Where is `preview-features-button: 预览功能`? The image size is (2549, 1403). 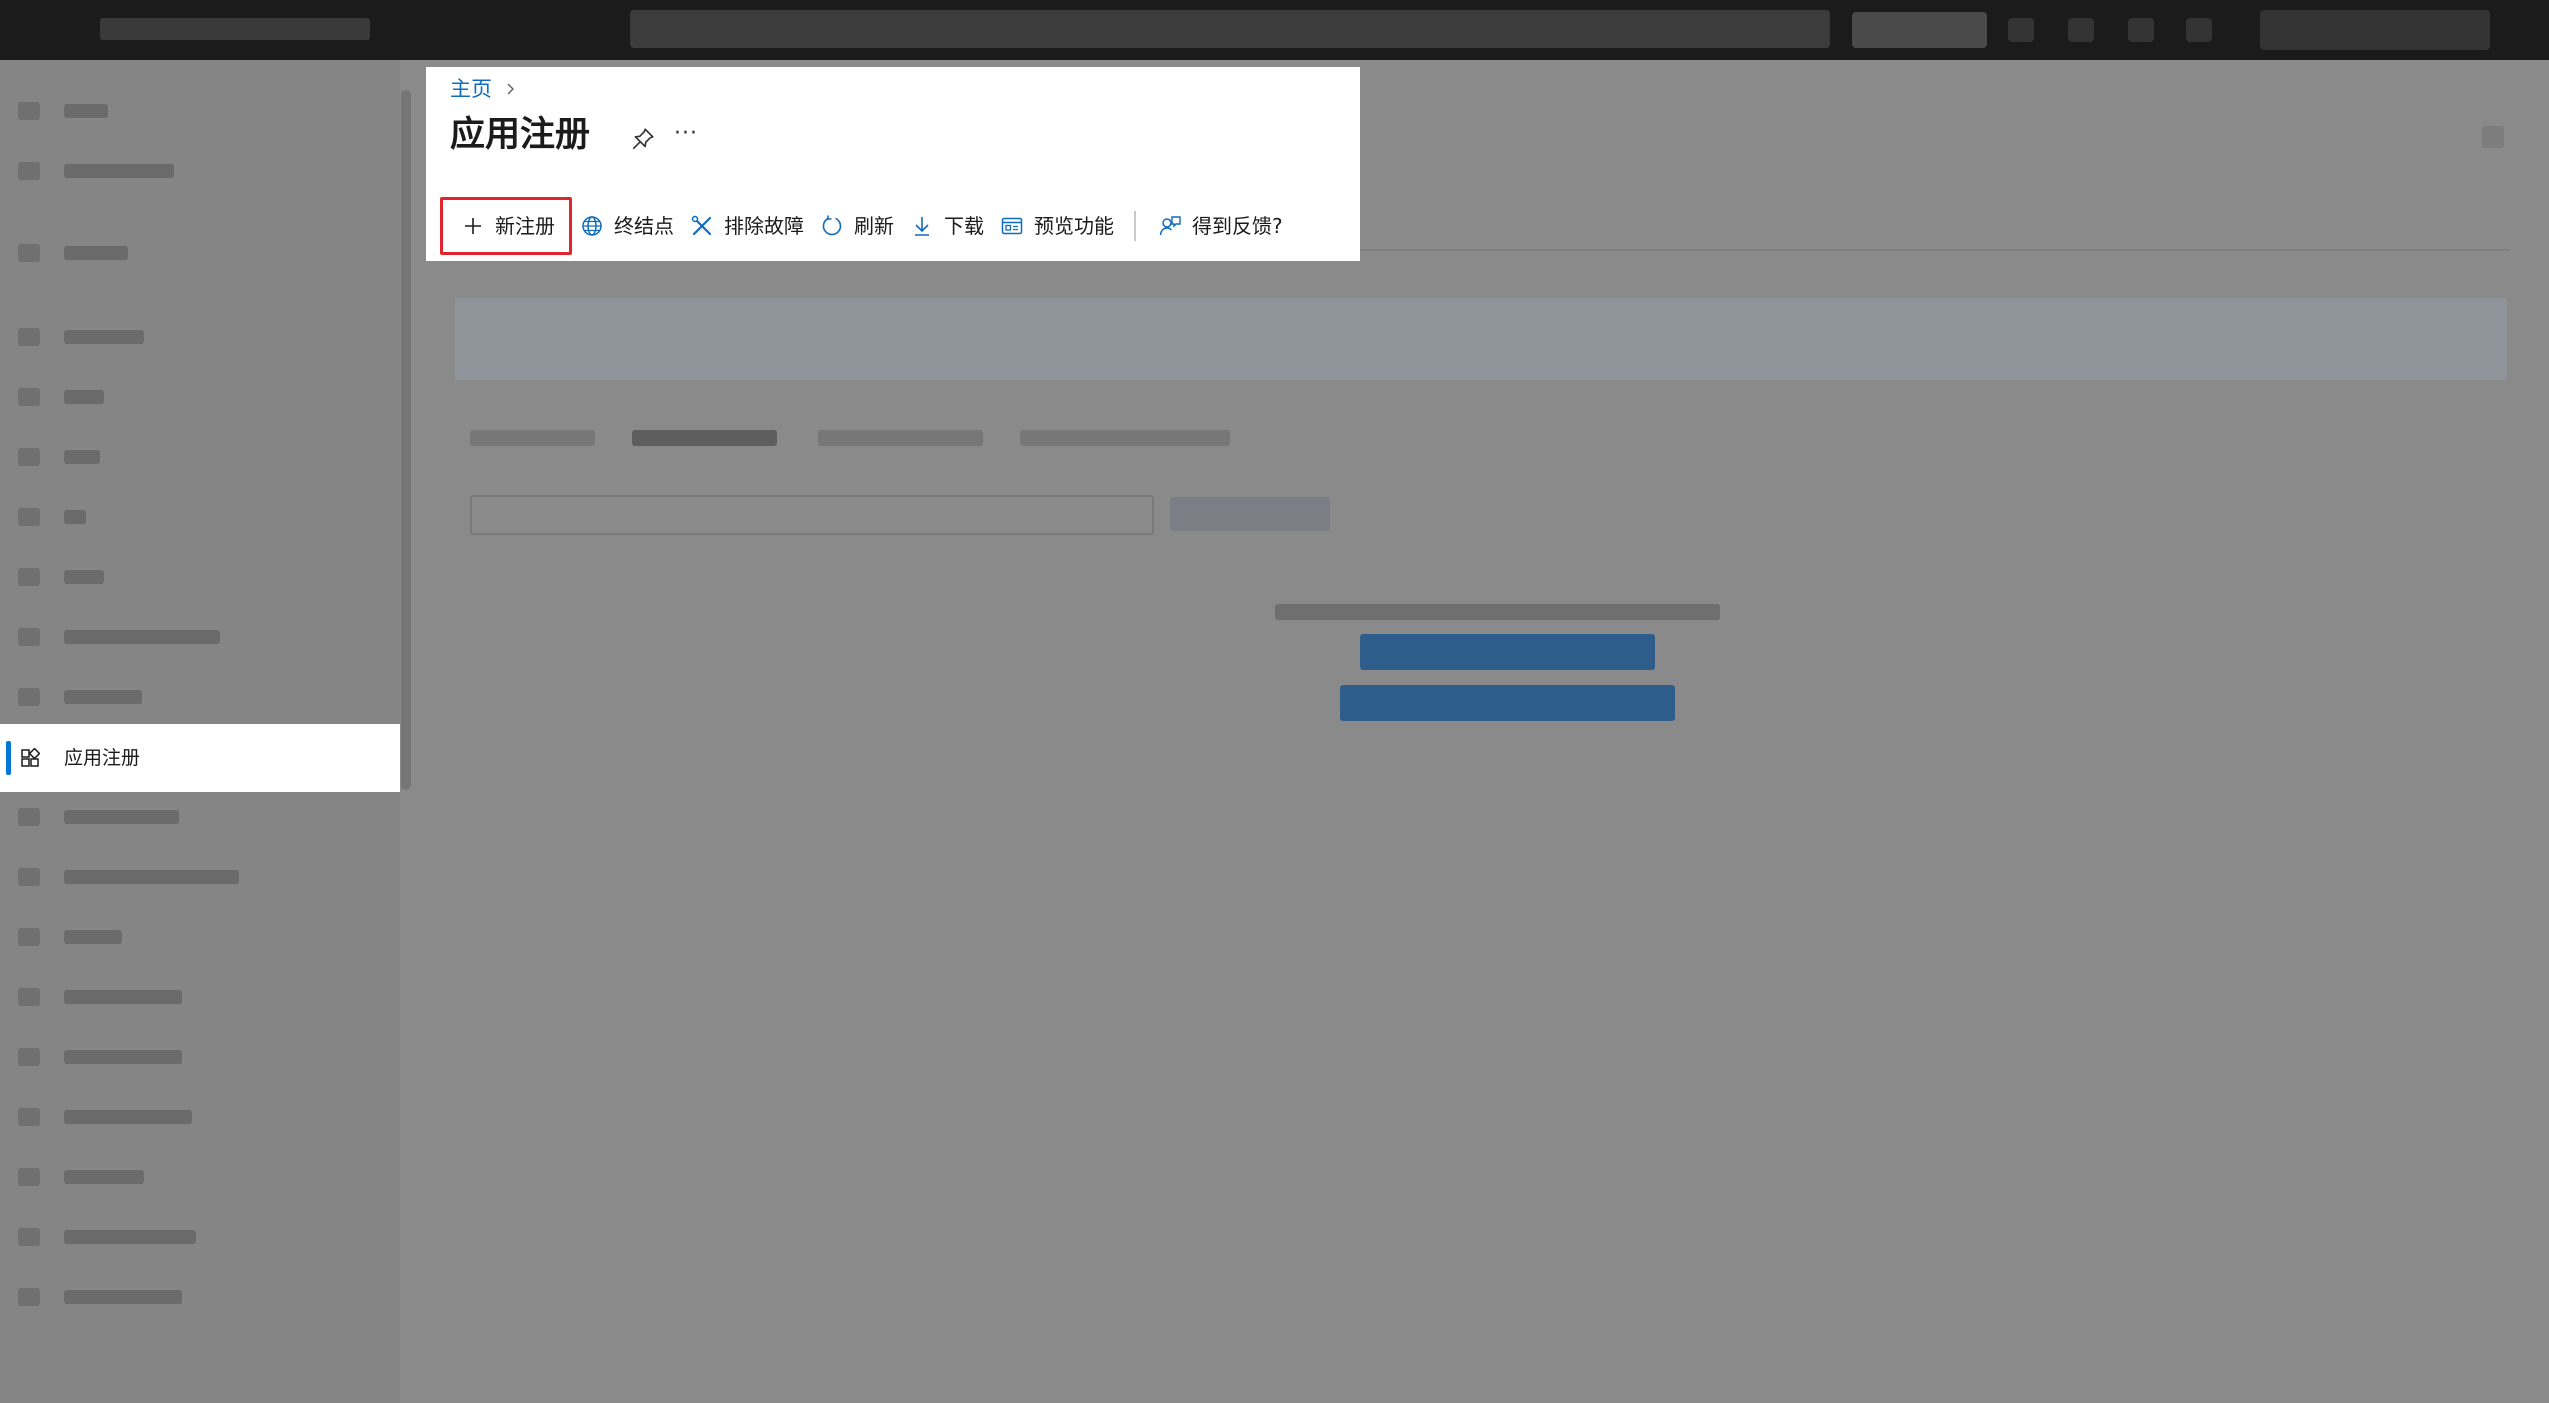 preview-features-button: 预览功能 is located at coordinates (1057, 226).